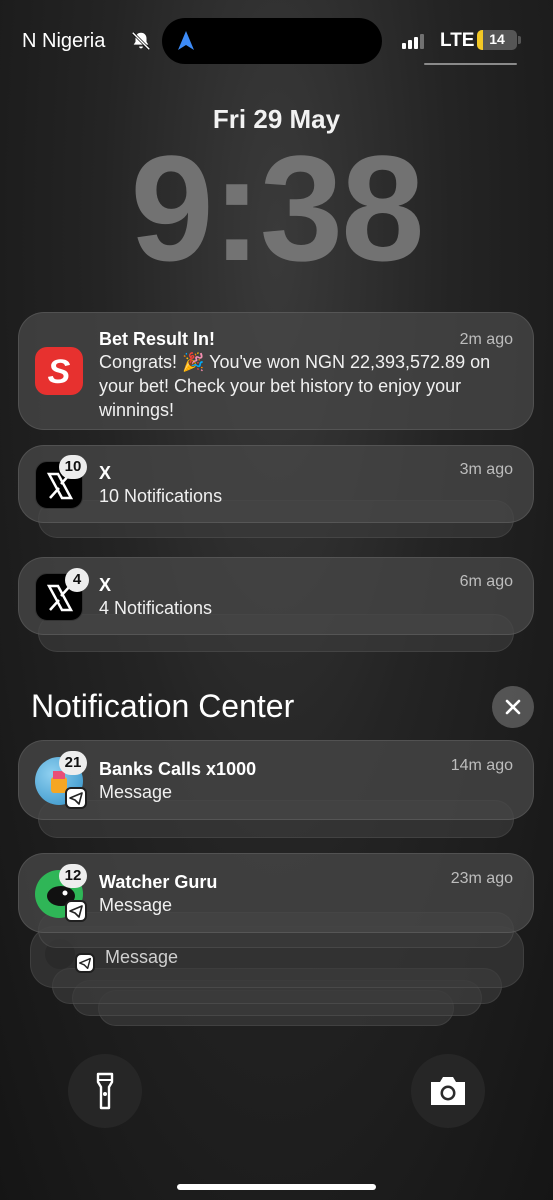  Describe the element at coordinates (178, 769) in the screenshot. I see `notification-title: Banks Calls x1000` at that location.